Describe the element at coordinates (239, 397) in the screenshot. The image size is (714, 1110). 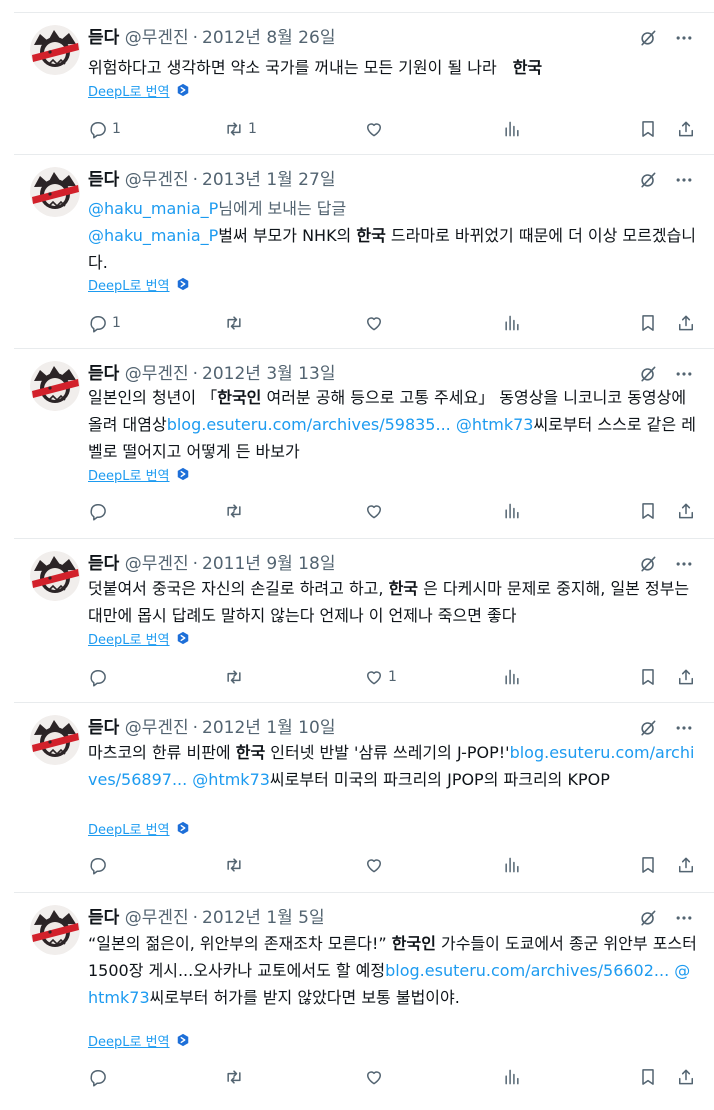
I see `keyword-bold: 한국인` at that location.